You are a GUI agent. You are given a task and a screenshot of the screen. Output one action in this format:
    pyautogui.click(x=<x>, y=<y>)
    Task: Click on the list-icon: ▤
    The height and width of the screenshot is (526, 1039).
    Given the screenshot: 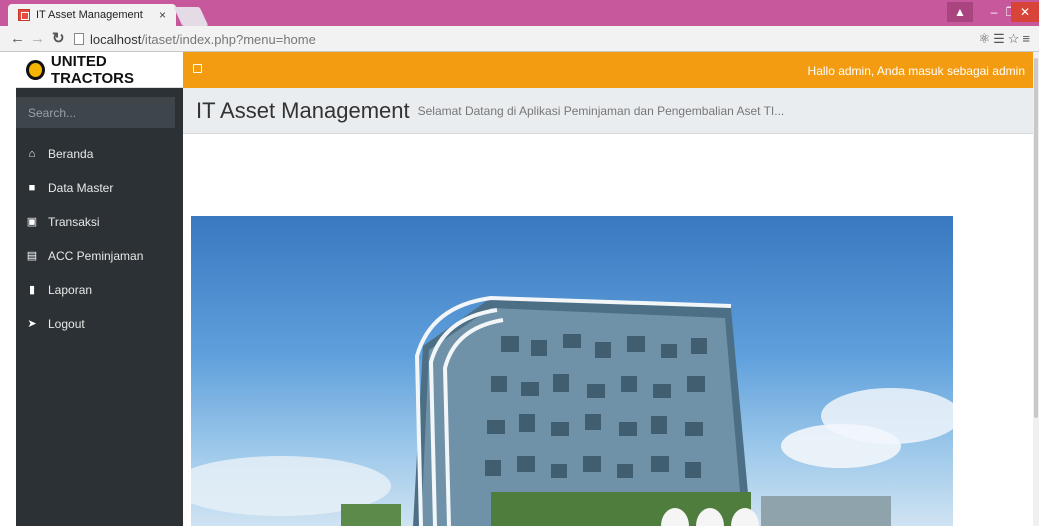 What is the action you would take?
    pyautogui.click(x=32, y=256)
    